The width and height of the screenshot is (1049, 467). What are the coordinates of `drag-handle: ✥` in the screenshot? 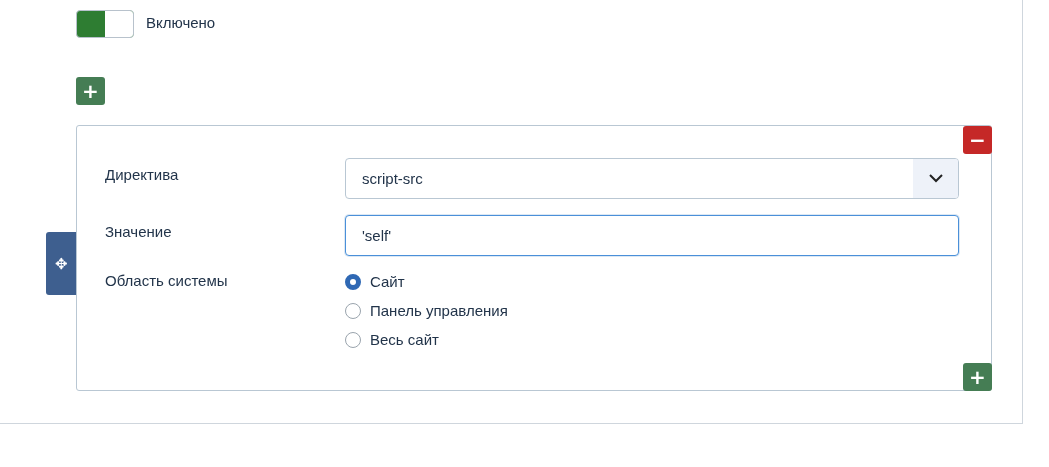 It's located at (61, 263).